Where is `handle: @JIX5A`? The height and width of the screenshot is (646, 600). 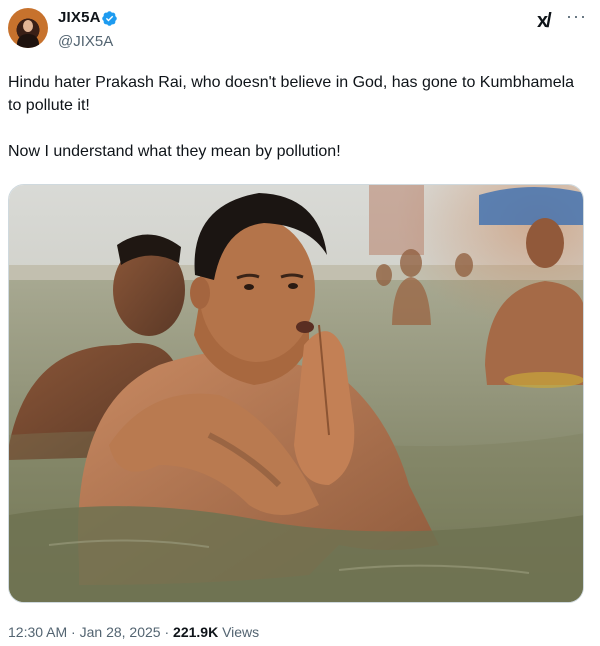 handle: @JIX5A is located at coordinates (85, 41).